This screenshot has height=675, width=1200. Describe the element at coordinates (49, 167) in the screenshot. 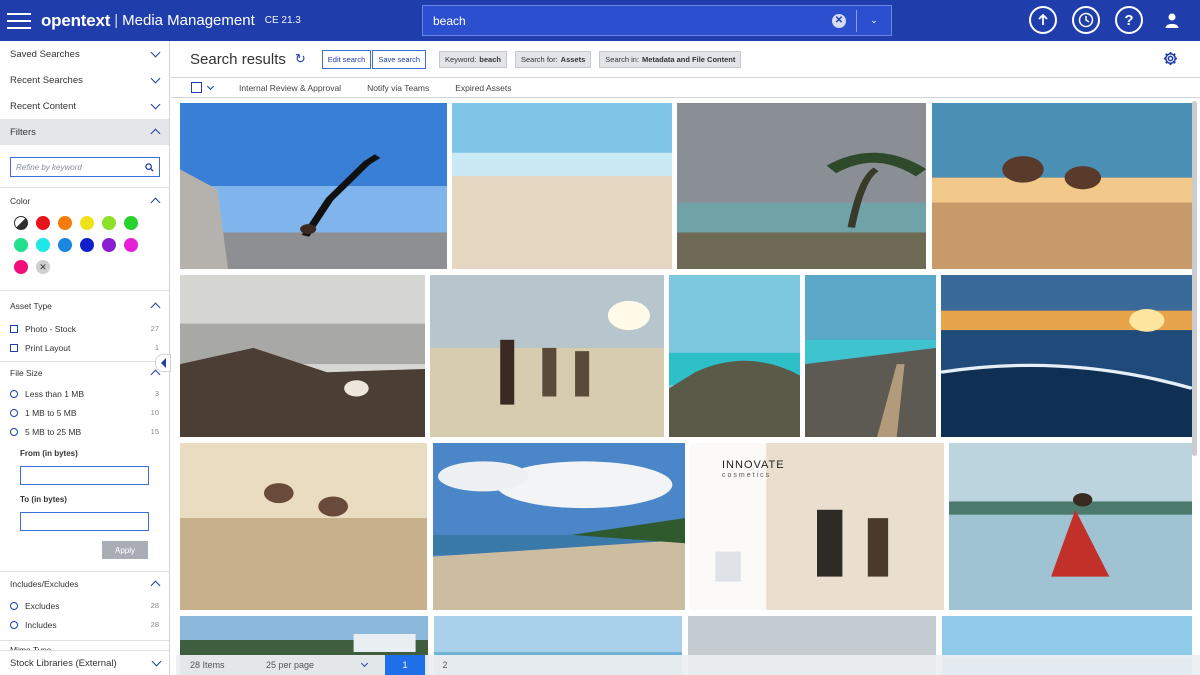

I see `refine-placeholder: Refine by keyword` at that location.